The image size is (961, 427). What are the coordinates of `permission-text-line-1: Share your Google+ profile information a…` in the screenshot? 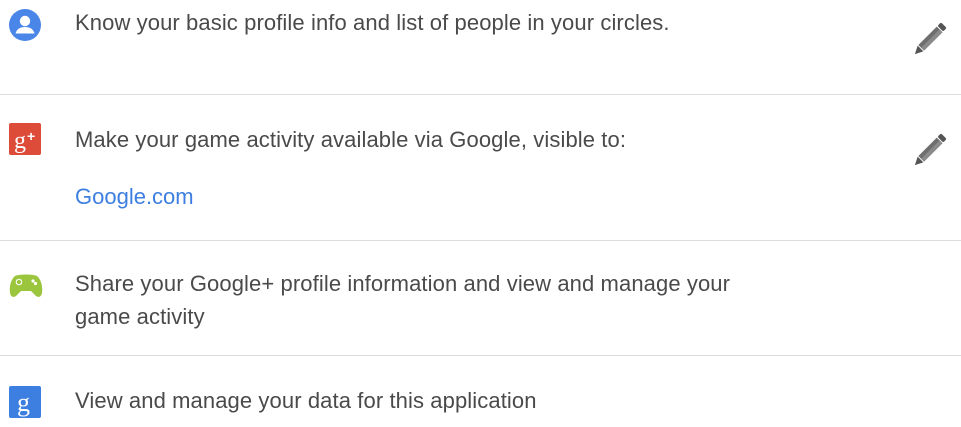 It's located at (403, 283).